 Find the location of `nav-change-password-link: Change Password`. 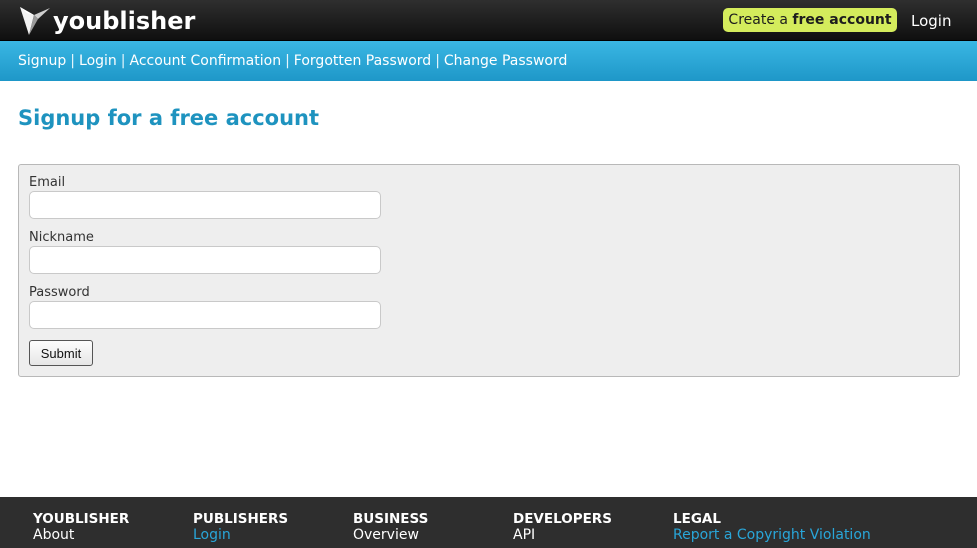

nav-change-password-link: Change Password is located at coordinates (505, 61).